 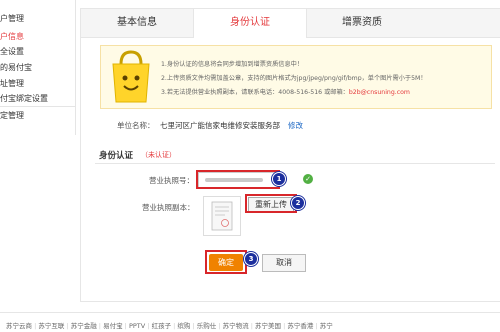 What do you see at coordinates (183, 326) in the screenshot?
I see `footer-link: 缤购` at bounding box center [183, 326].